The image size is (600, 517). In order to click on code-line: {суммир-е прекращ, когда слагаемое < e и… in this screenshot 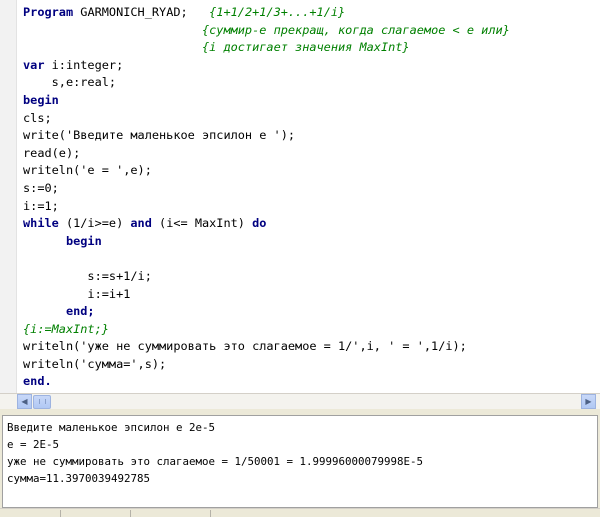, I will do `click(266, 31)`.